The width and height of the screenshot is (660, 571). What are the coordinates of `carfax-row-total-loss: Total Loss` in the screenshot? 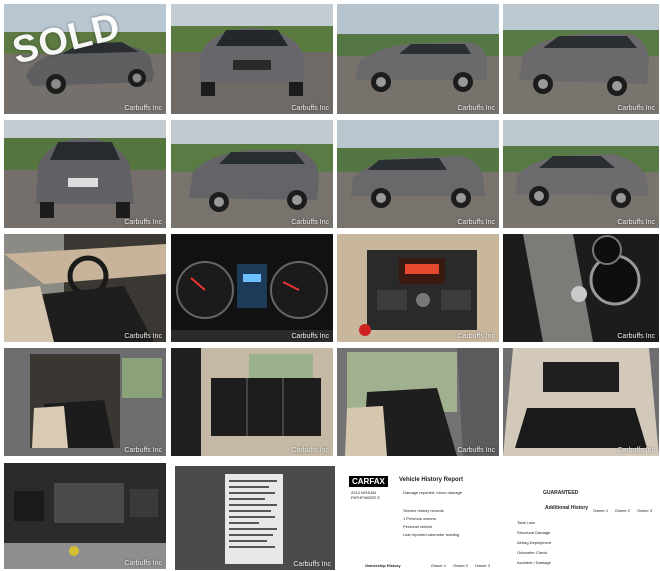 It's located at (526, 522).